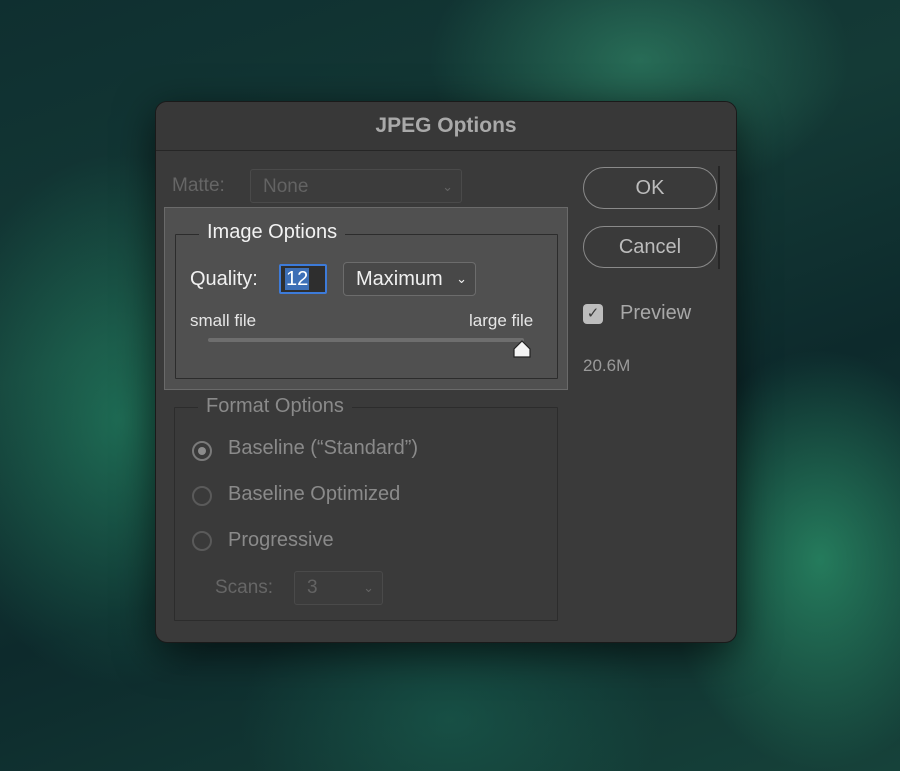 This screenshot has width=900, height=771. I want to click on cancel-button-edge, so click(719, 247).